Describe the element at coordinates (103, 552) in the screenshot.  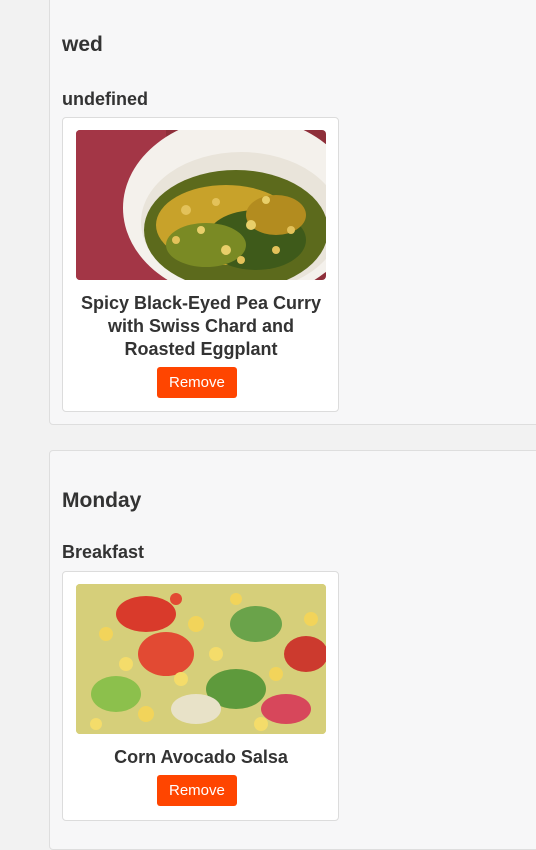
I see `meal-title: Breakfast` at that location.